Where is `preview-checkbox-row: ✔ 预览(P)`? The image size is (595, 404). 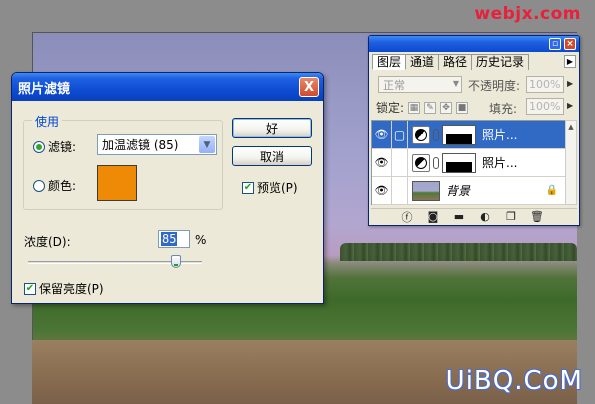 preview-checkbox-row: ✔ 预览(P) is located at coordinates (270, 187).